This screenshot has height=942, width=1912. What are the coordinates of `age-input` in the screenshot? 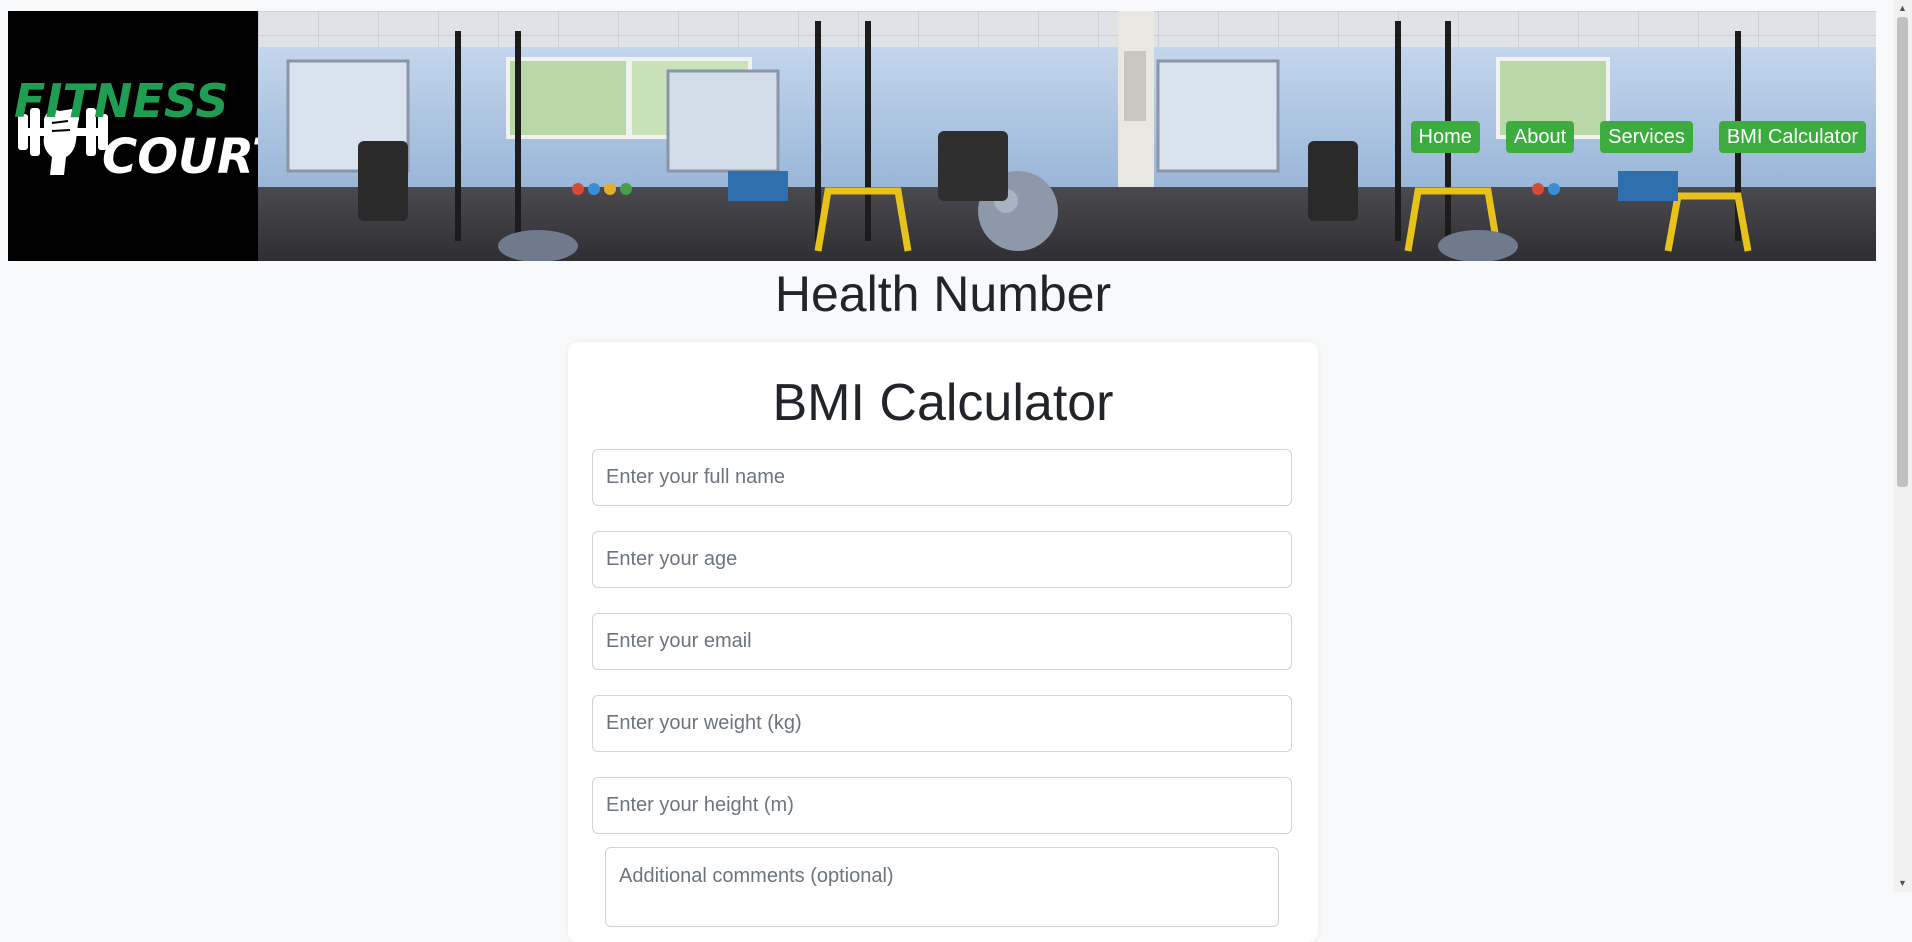 It's located at (942, 559).